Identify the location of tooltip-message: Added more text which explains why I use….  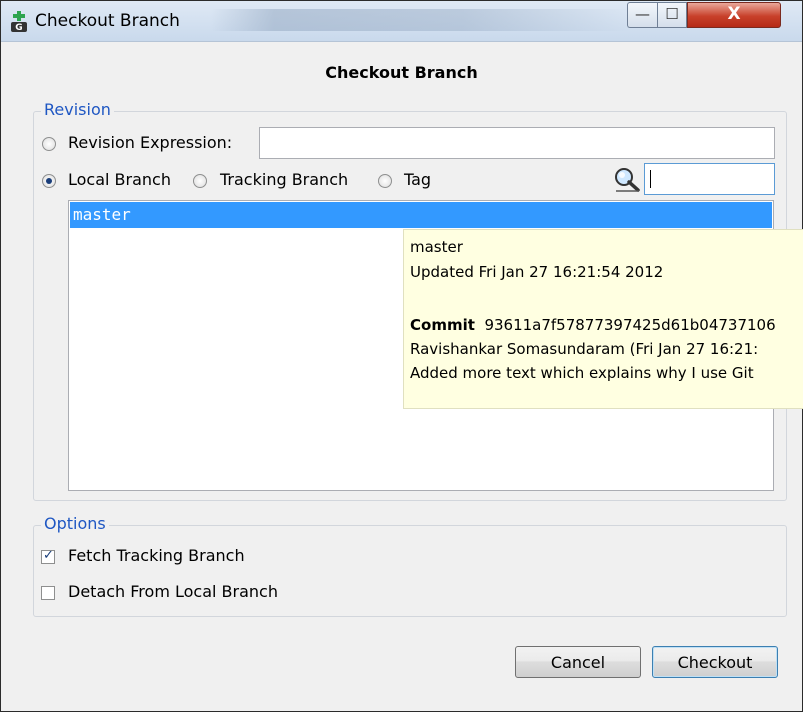
(582, 373).